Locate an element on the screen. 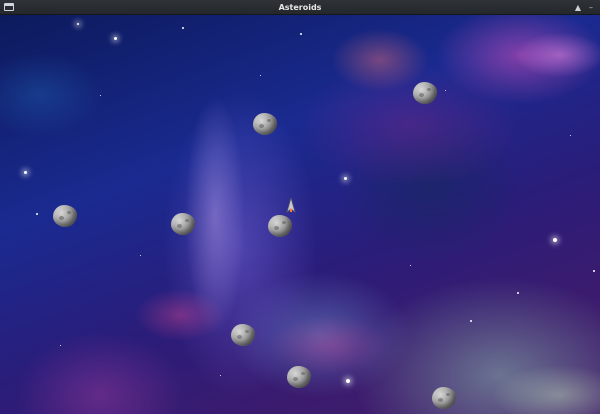  player-ship is located at coordinates (291, 205).